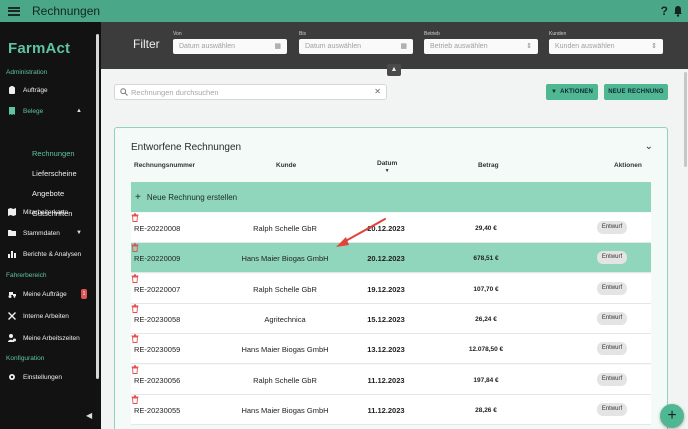  What do you see at coordinates (678, 11) in the screenshot?
I see `bell-icon` at bounding box center [678, 11].